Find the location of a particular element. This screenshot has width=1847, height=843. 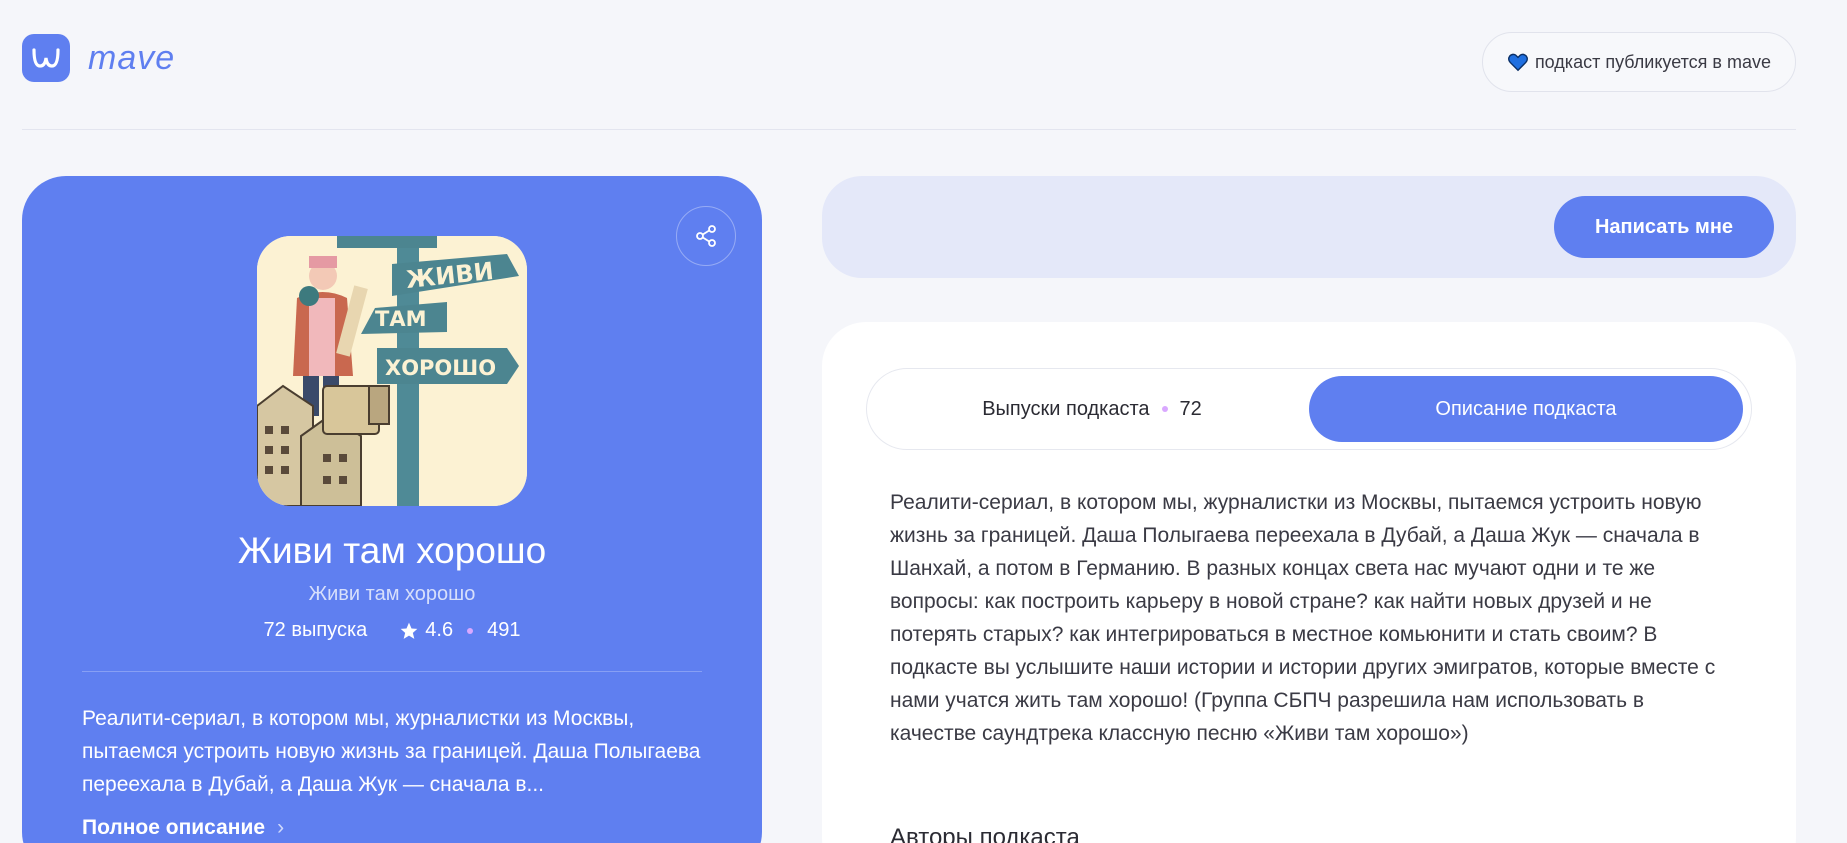

share-icon is located at coordinates (706, 236).